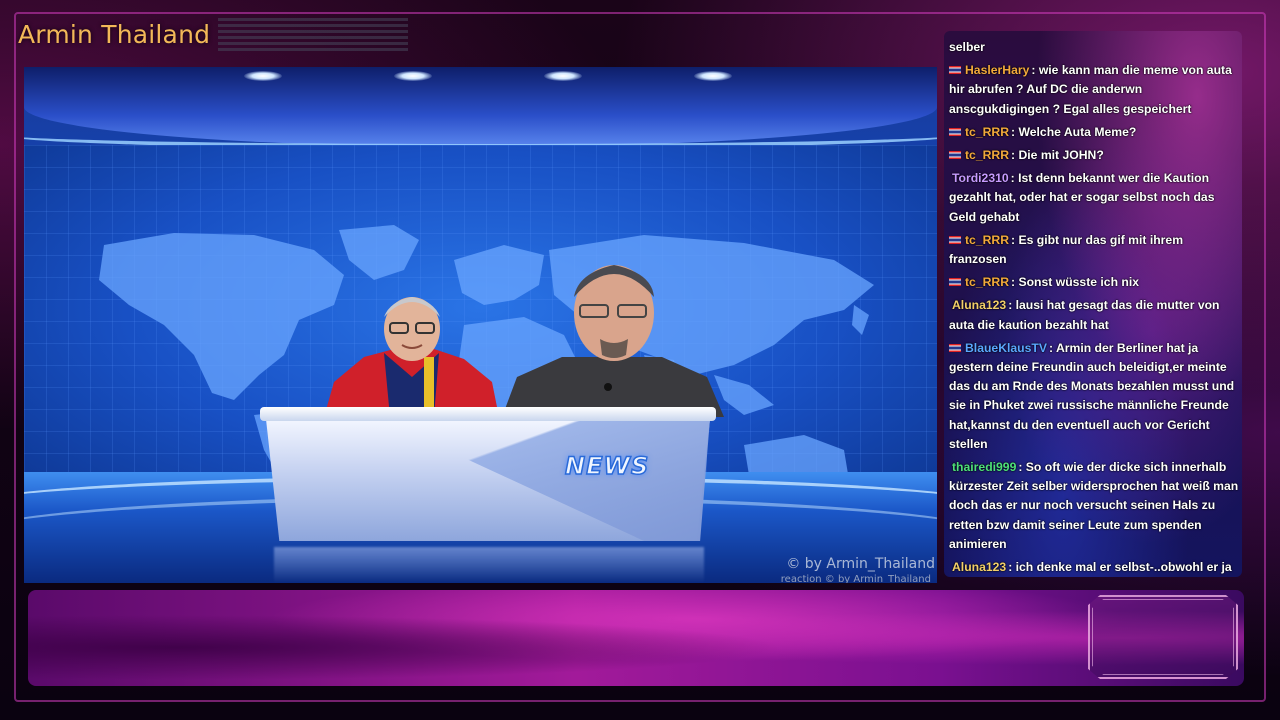  What do you see at coordinates (967, 47) in the screenshot?
I see `chat-message-text: selber` at bounding box center [967, 47].